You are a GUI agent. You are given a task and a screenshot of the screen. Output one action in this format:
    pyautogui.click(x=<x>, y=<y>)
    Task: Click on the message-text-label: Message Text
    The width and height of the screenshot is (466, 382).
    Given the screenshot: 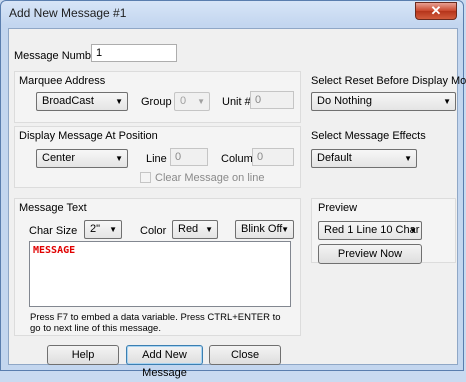 What is the action you would take?
    pyautogui.click(x=53, y=208)
    